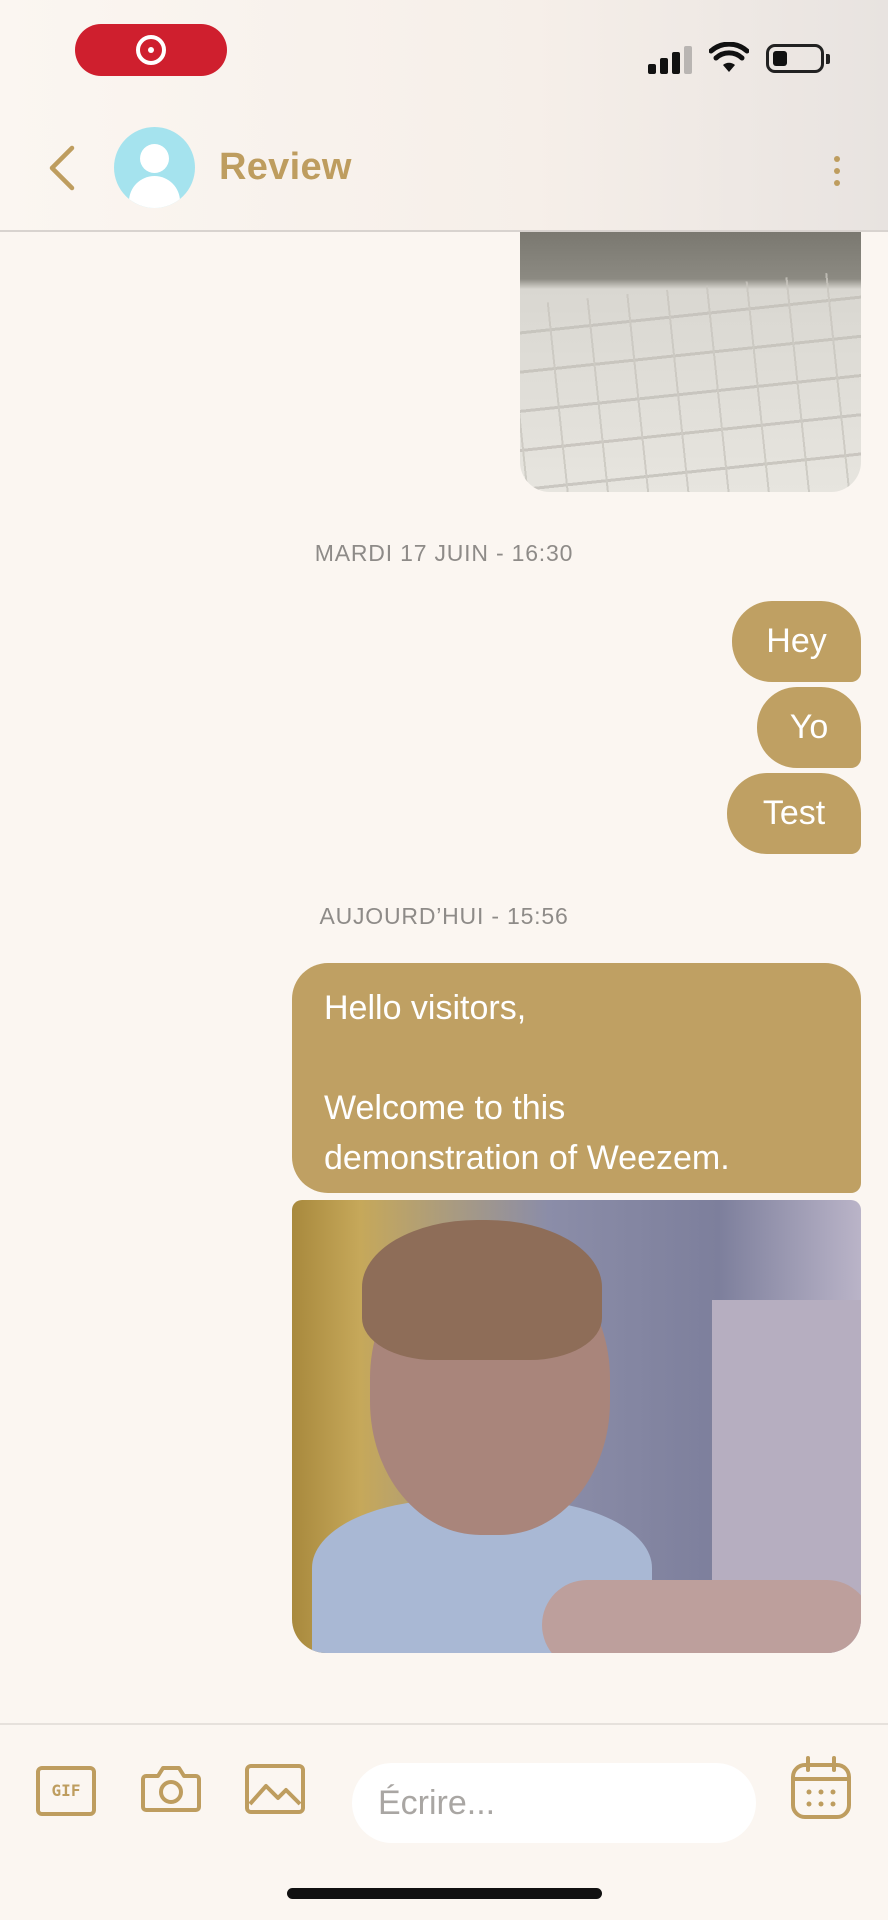 This screenshot has width=888, height=1920. I want to click on record-icon, so click(151, 50).